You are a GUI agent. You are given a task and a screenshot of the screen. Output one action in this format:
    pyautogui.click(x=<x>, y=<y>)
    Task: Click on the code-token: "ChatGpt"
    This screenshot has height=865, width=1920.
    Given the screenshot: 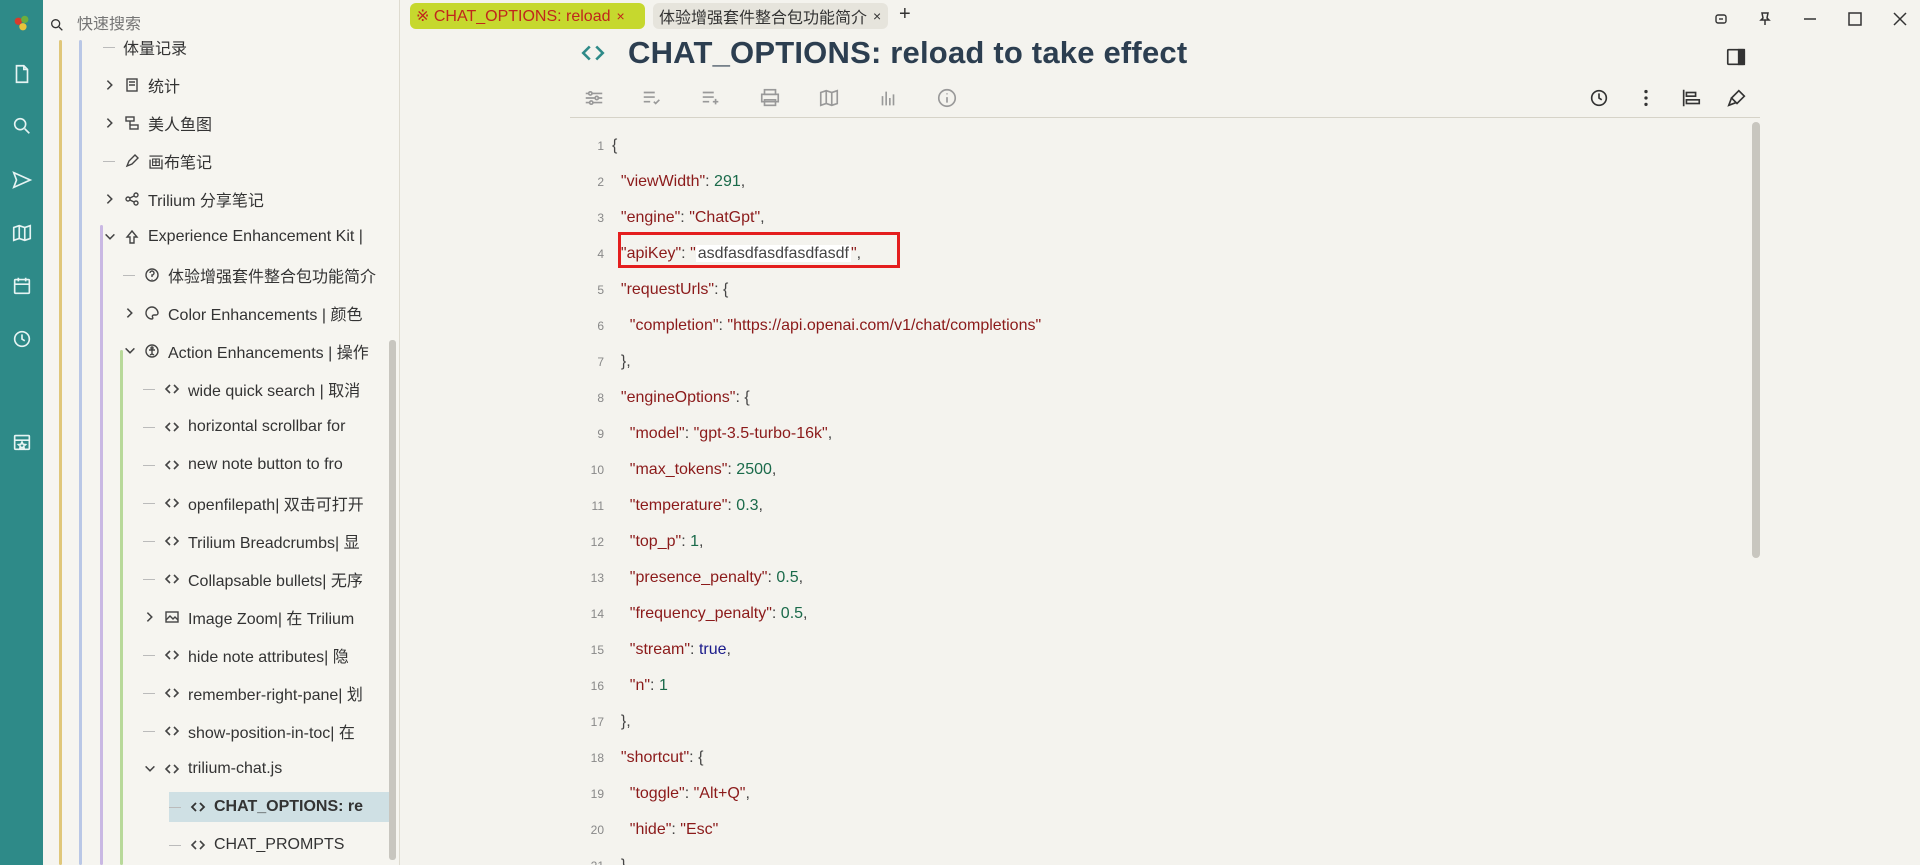 What is the action you would take?
    pyautogui.click(x=725, y=217)
    